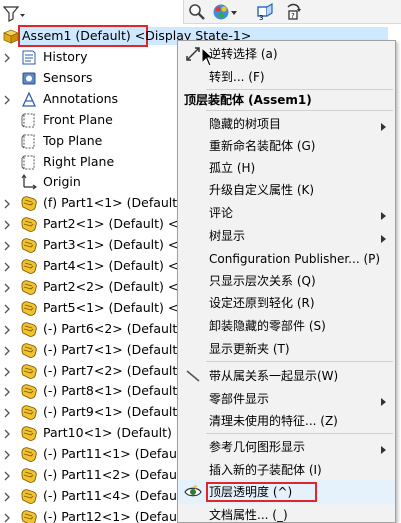 The height and width of the screenshot is (523, 401). What do you see at coordinates (193, 376) in the screenshot?
I see `no-icon` at bounding box center [193, 376].